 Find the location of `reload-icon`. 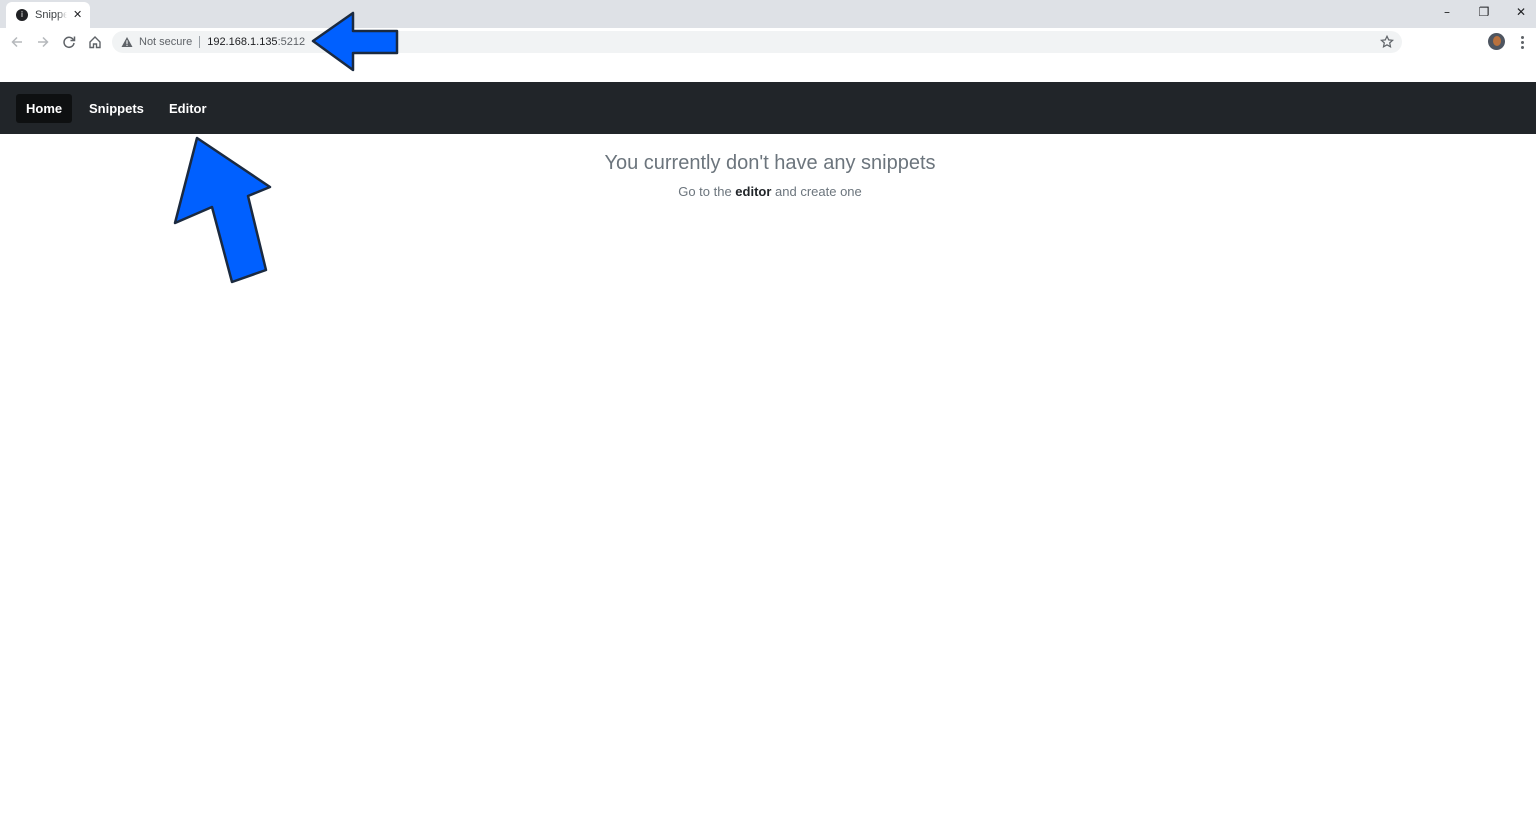

reload-icon is located at coordinates (69, 42).